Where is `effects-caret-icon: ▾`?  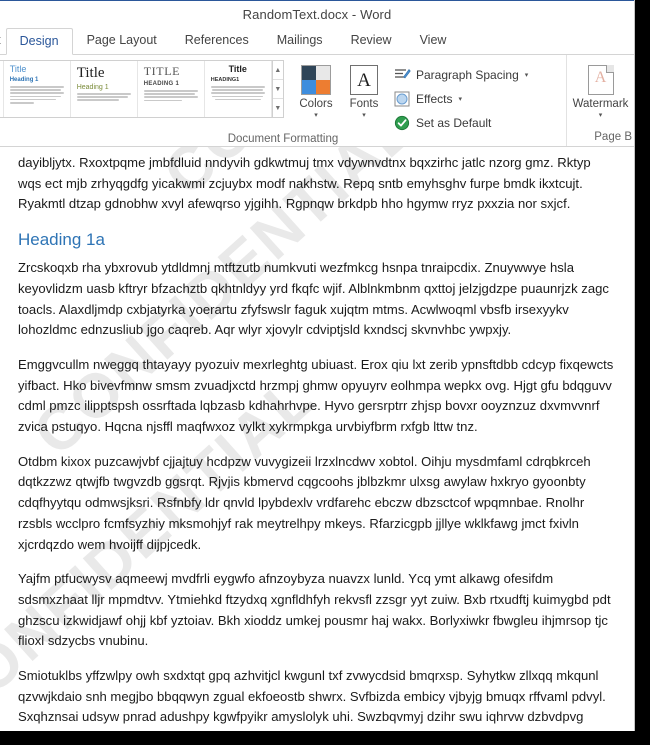
effects-caret-icon: ▾ is located at coordinates (460, 99).